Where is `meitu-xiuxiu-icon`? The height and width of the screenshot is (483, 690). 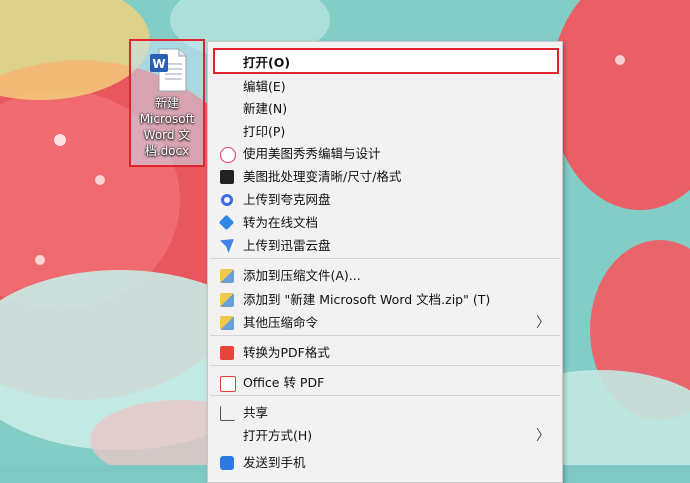
meitu-xiuxiu-icon is located at coordinates (228, 155).